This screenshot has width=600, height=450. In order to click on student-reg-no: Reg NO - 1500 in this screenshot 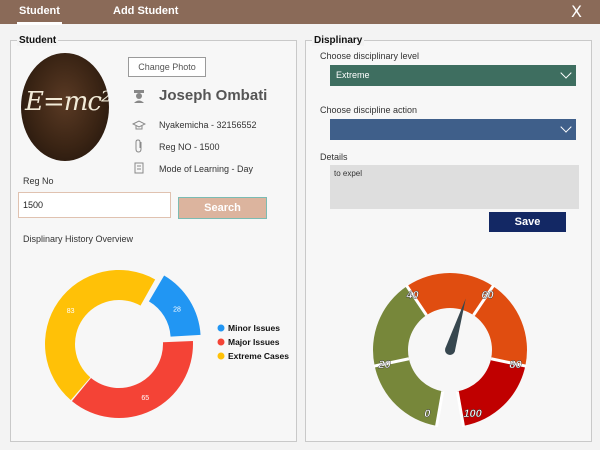, I will do `click(189, 147)`.